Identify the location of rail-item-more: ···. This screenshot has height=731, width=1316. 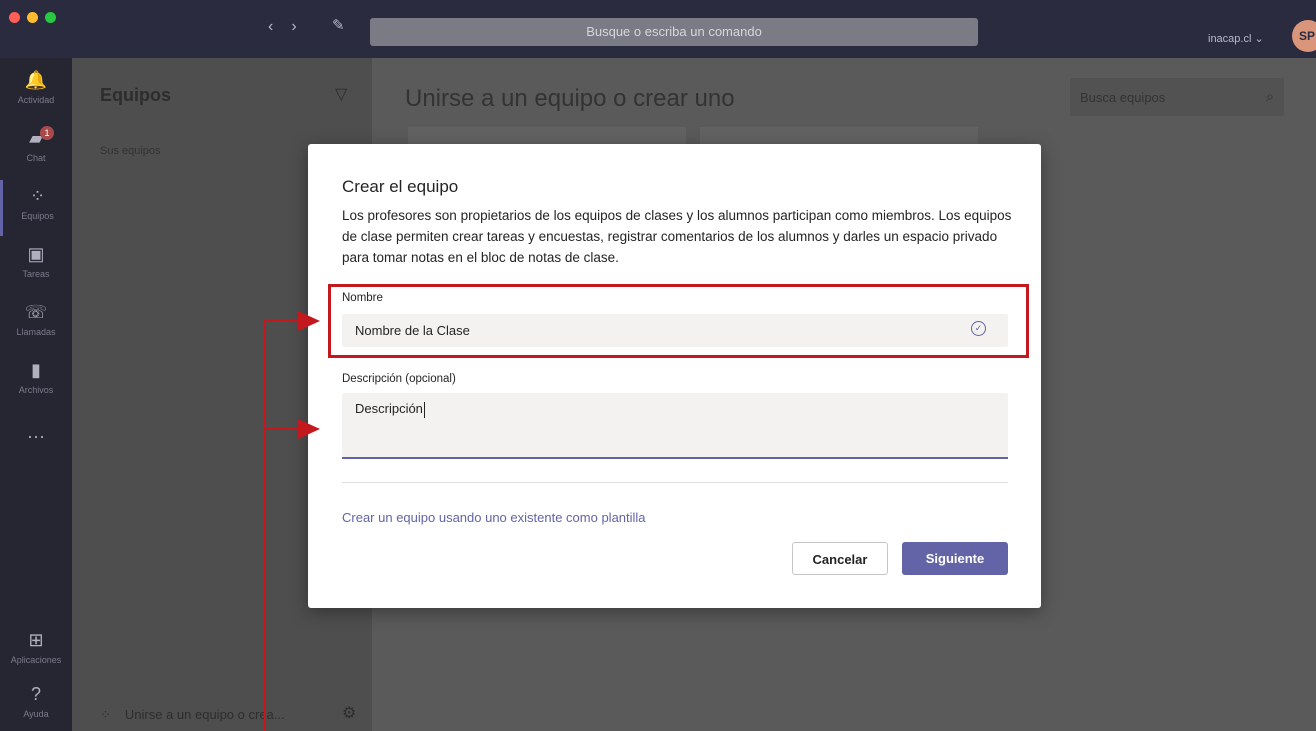
(36, 448).